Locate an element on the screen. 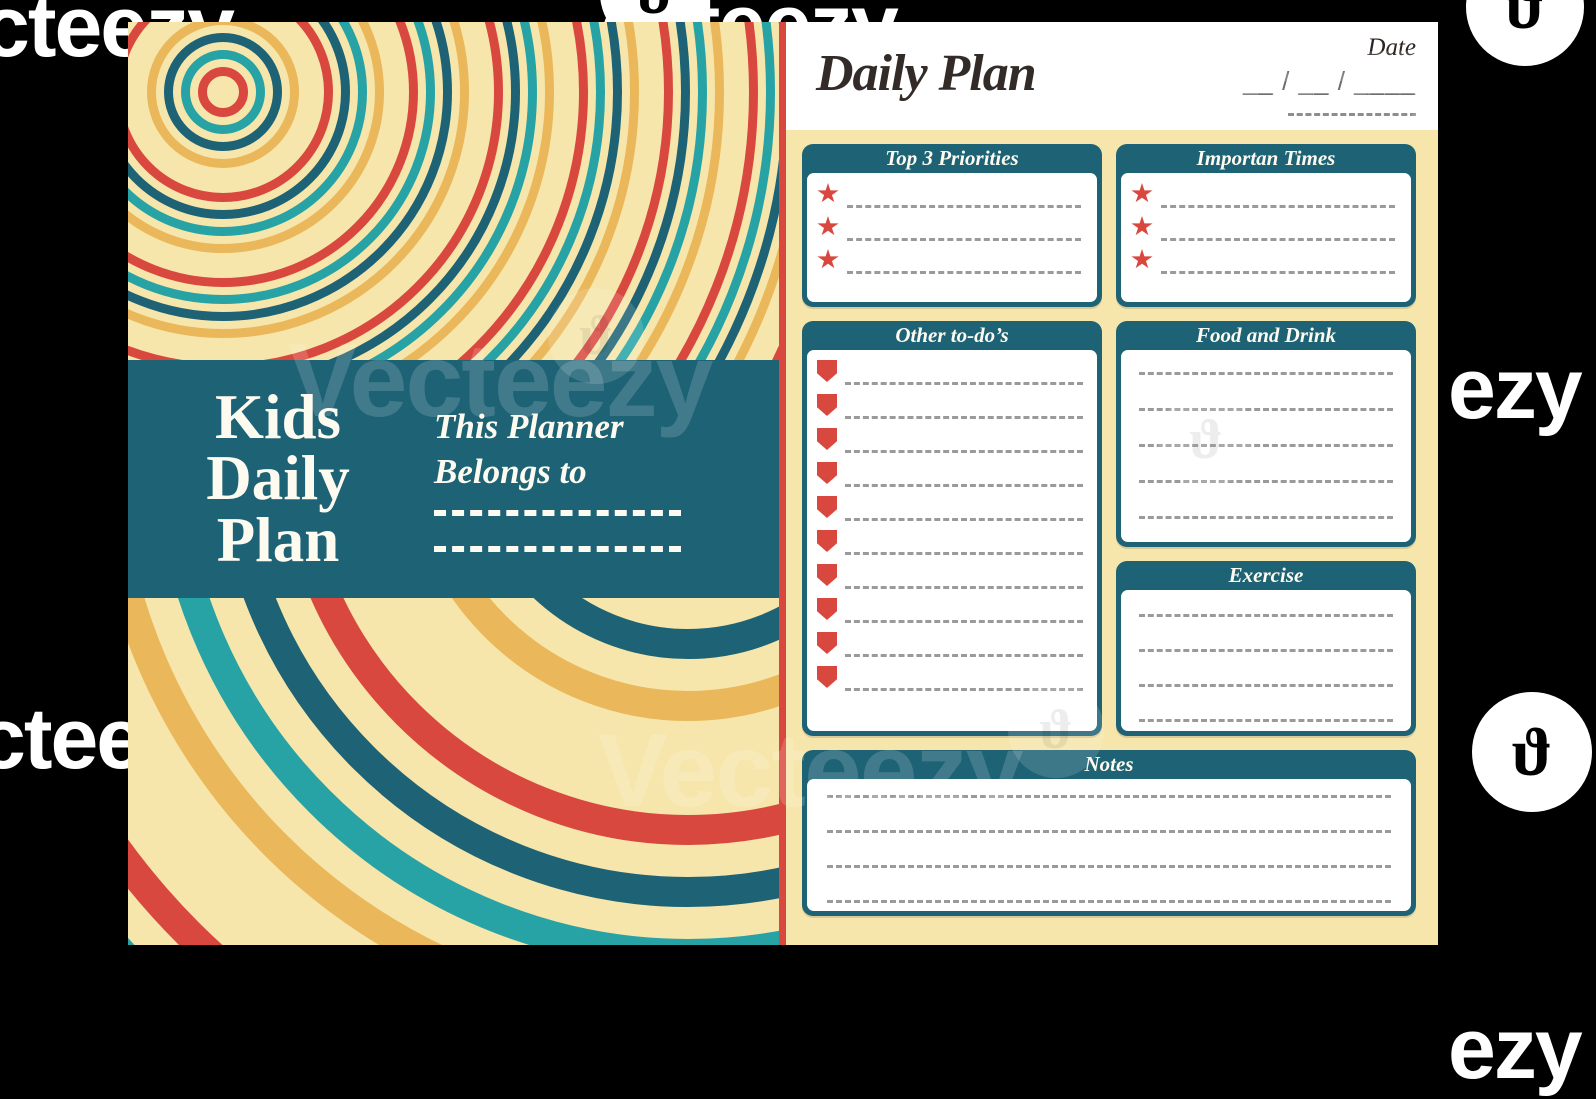  planner-title-block: Kids Daily Plan is located at coordinates (278, 480).